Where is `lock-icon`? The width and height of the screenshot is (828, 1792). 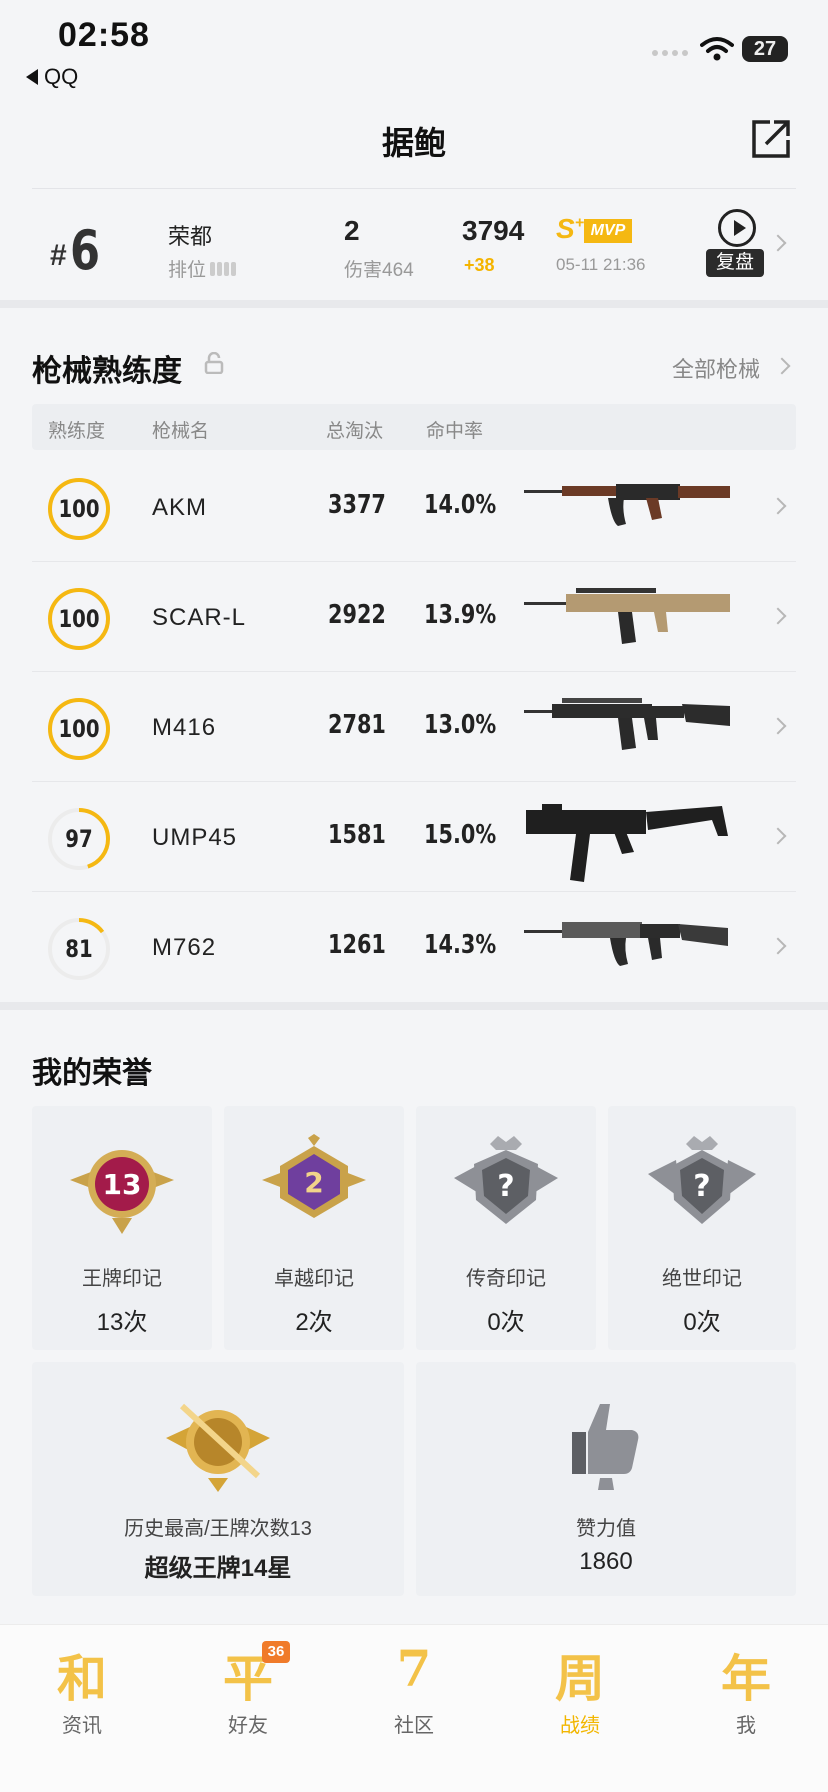
lock-icon is located at coordinates (214, 363).